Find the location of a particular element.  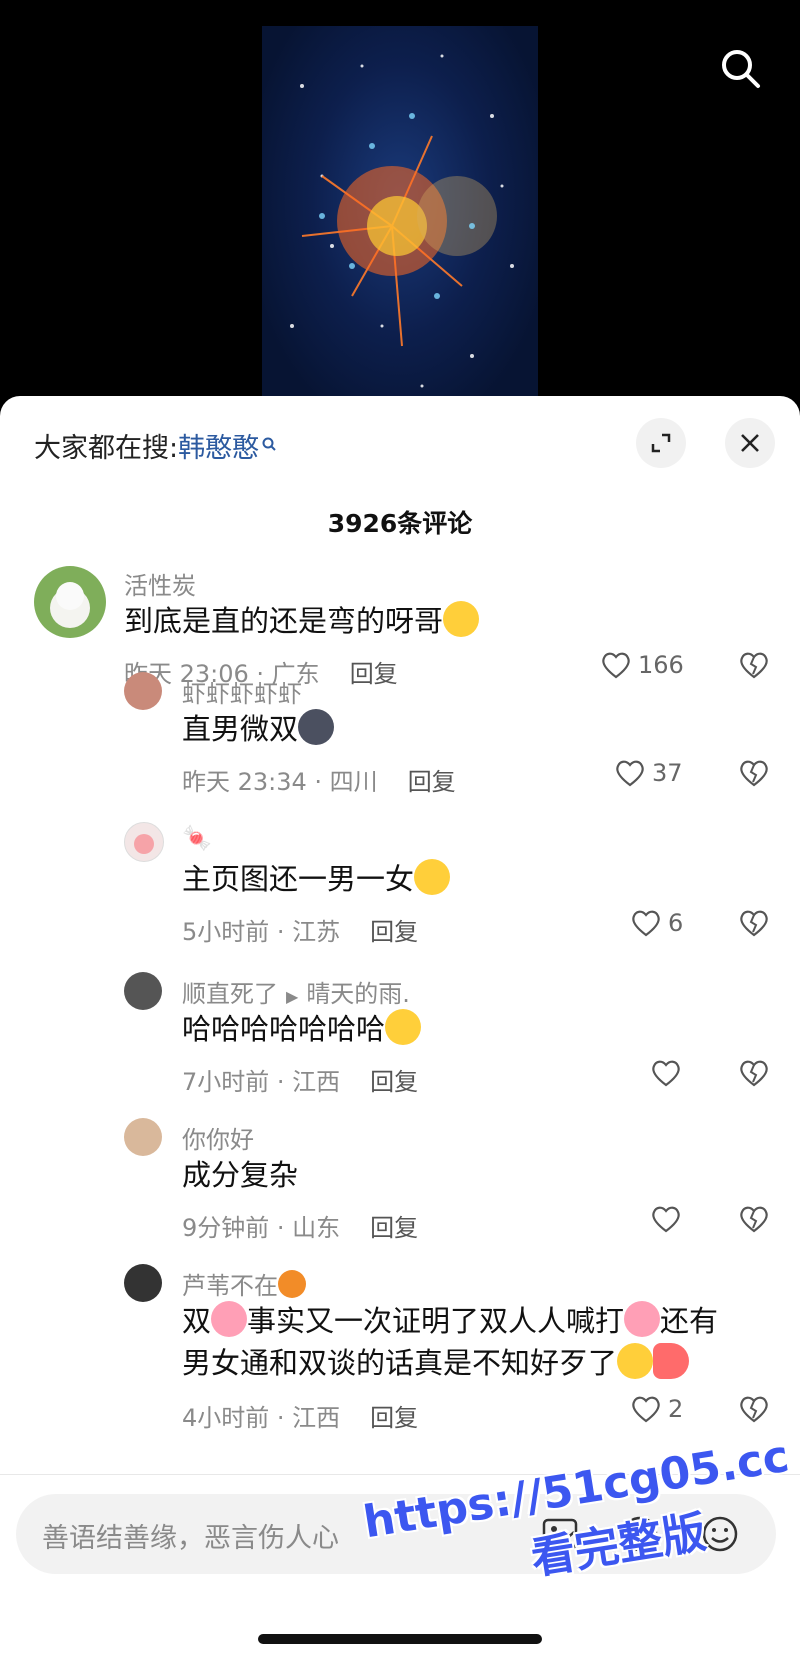

like-button: 6 is located at coordinates (656, 923).